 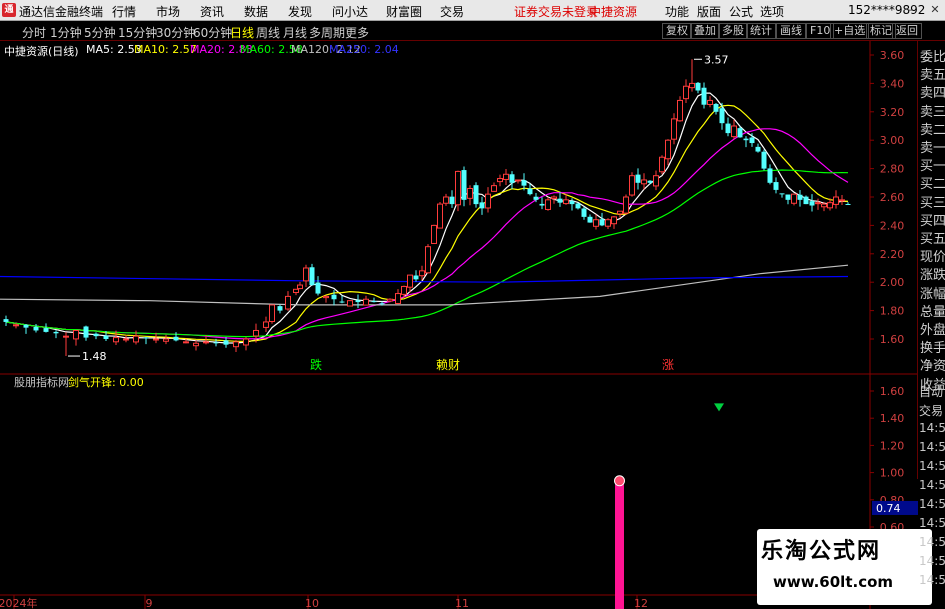 I want to click on tab-timeshare: 分时, so click(x=34, y=32).